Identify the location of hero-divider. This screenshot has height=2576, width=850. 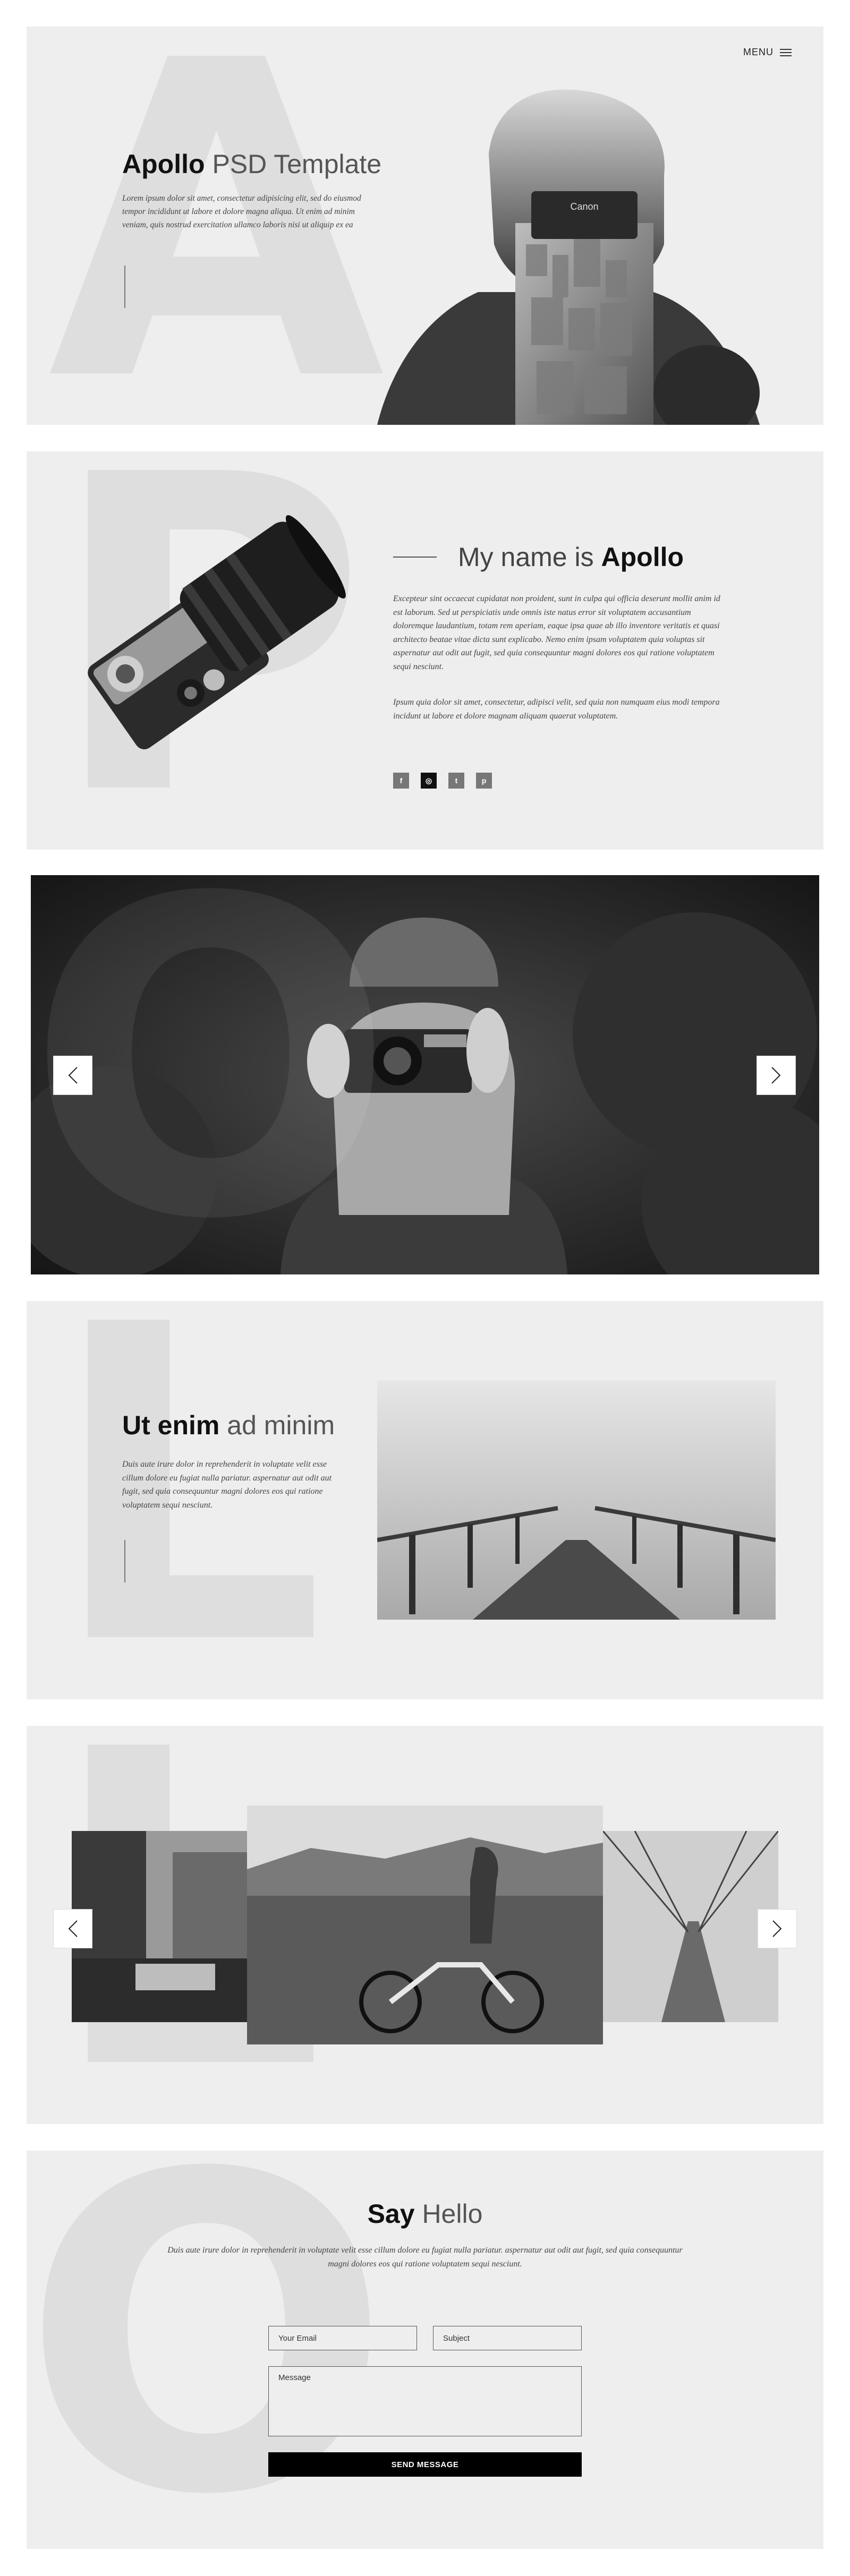
(124, 287).